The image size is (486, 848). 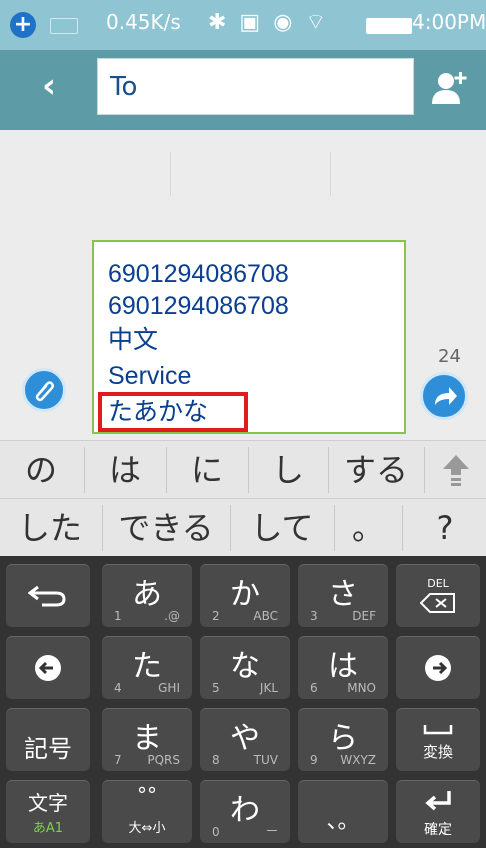 What do you see at coordinates (456, 470) in the screenshot?
I see `expand-candidates-icon` at bounding box center [456, 470].